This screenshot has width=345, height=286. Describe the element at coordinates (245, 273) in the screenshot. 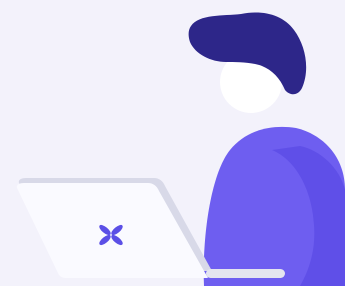

I see `laptop-base` at that location.